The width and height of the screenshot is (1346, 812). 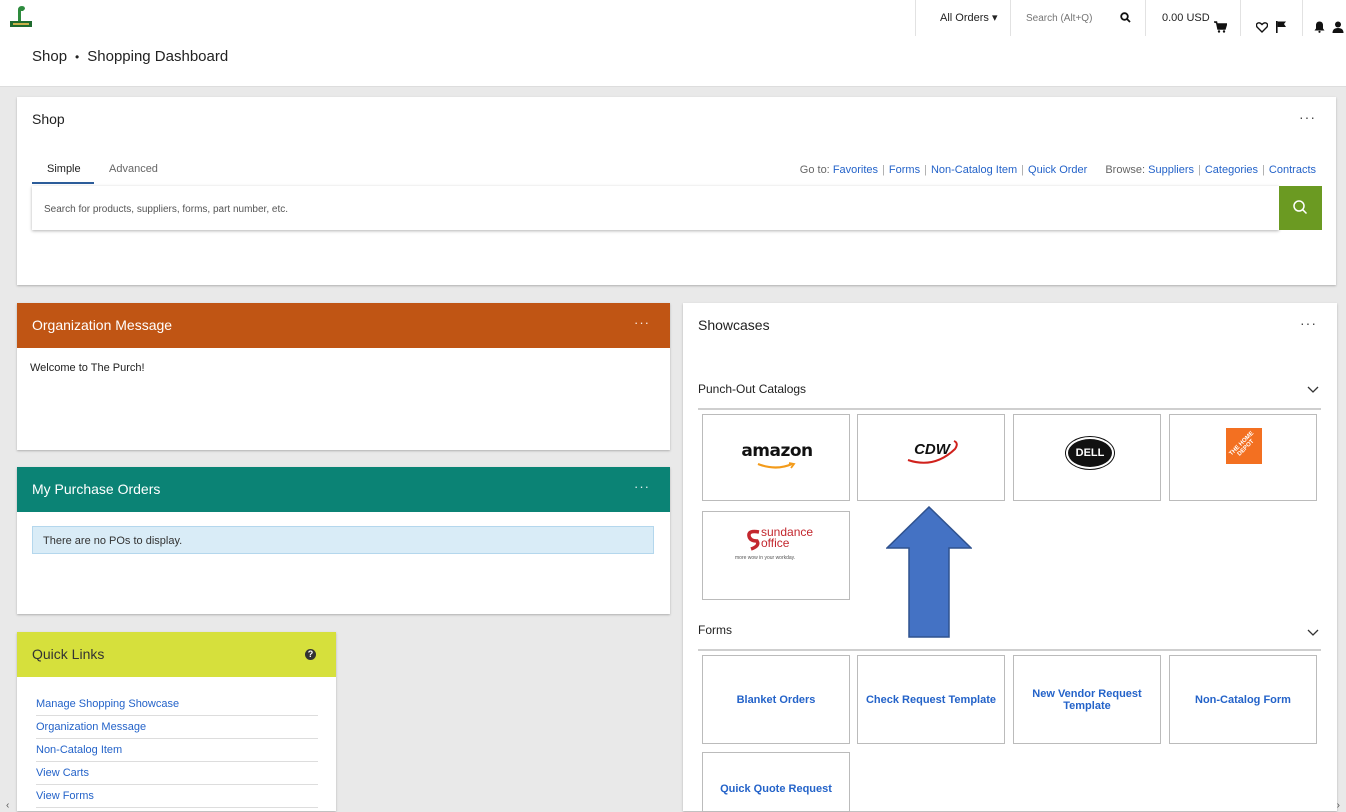 What do you see at coordinates (974, 170) in the screenshot?
I see `link-non-catalog-item: Non-Catalog Item` at bounding box center [974, 170].